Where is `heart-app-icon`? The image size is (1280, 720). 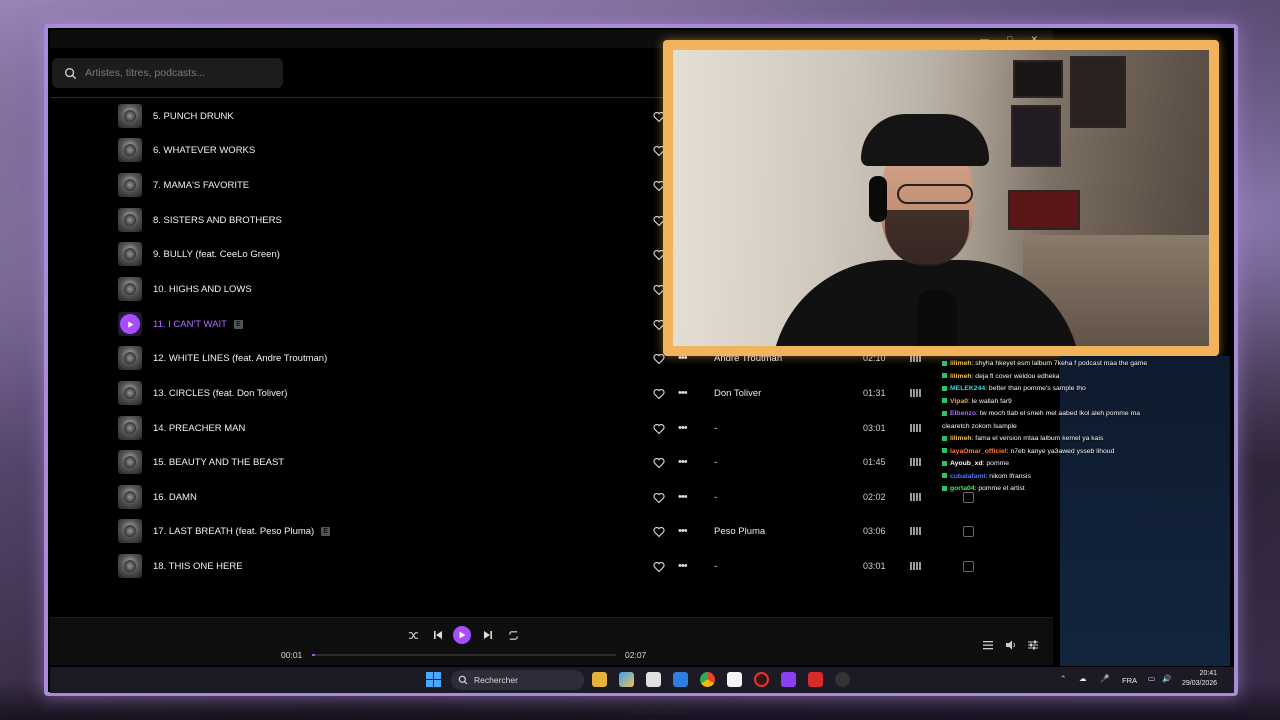
heart-app-icon is located at coordinates (788, 679).